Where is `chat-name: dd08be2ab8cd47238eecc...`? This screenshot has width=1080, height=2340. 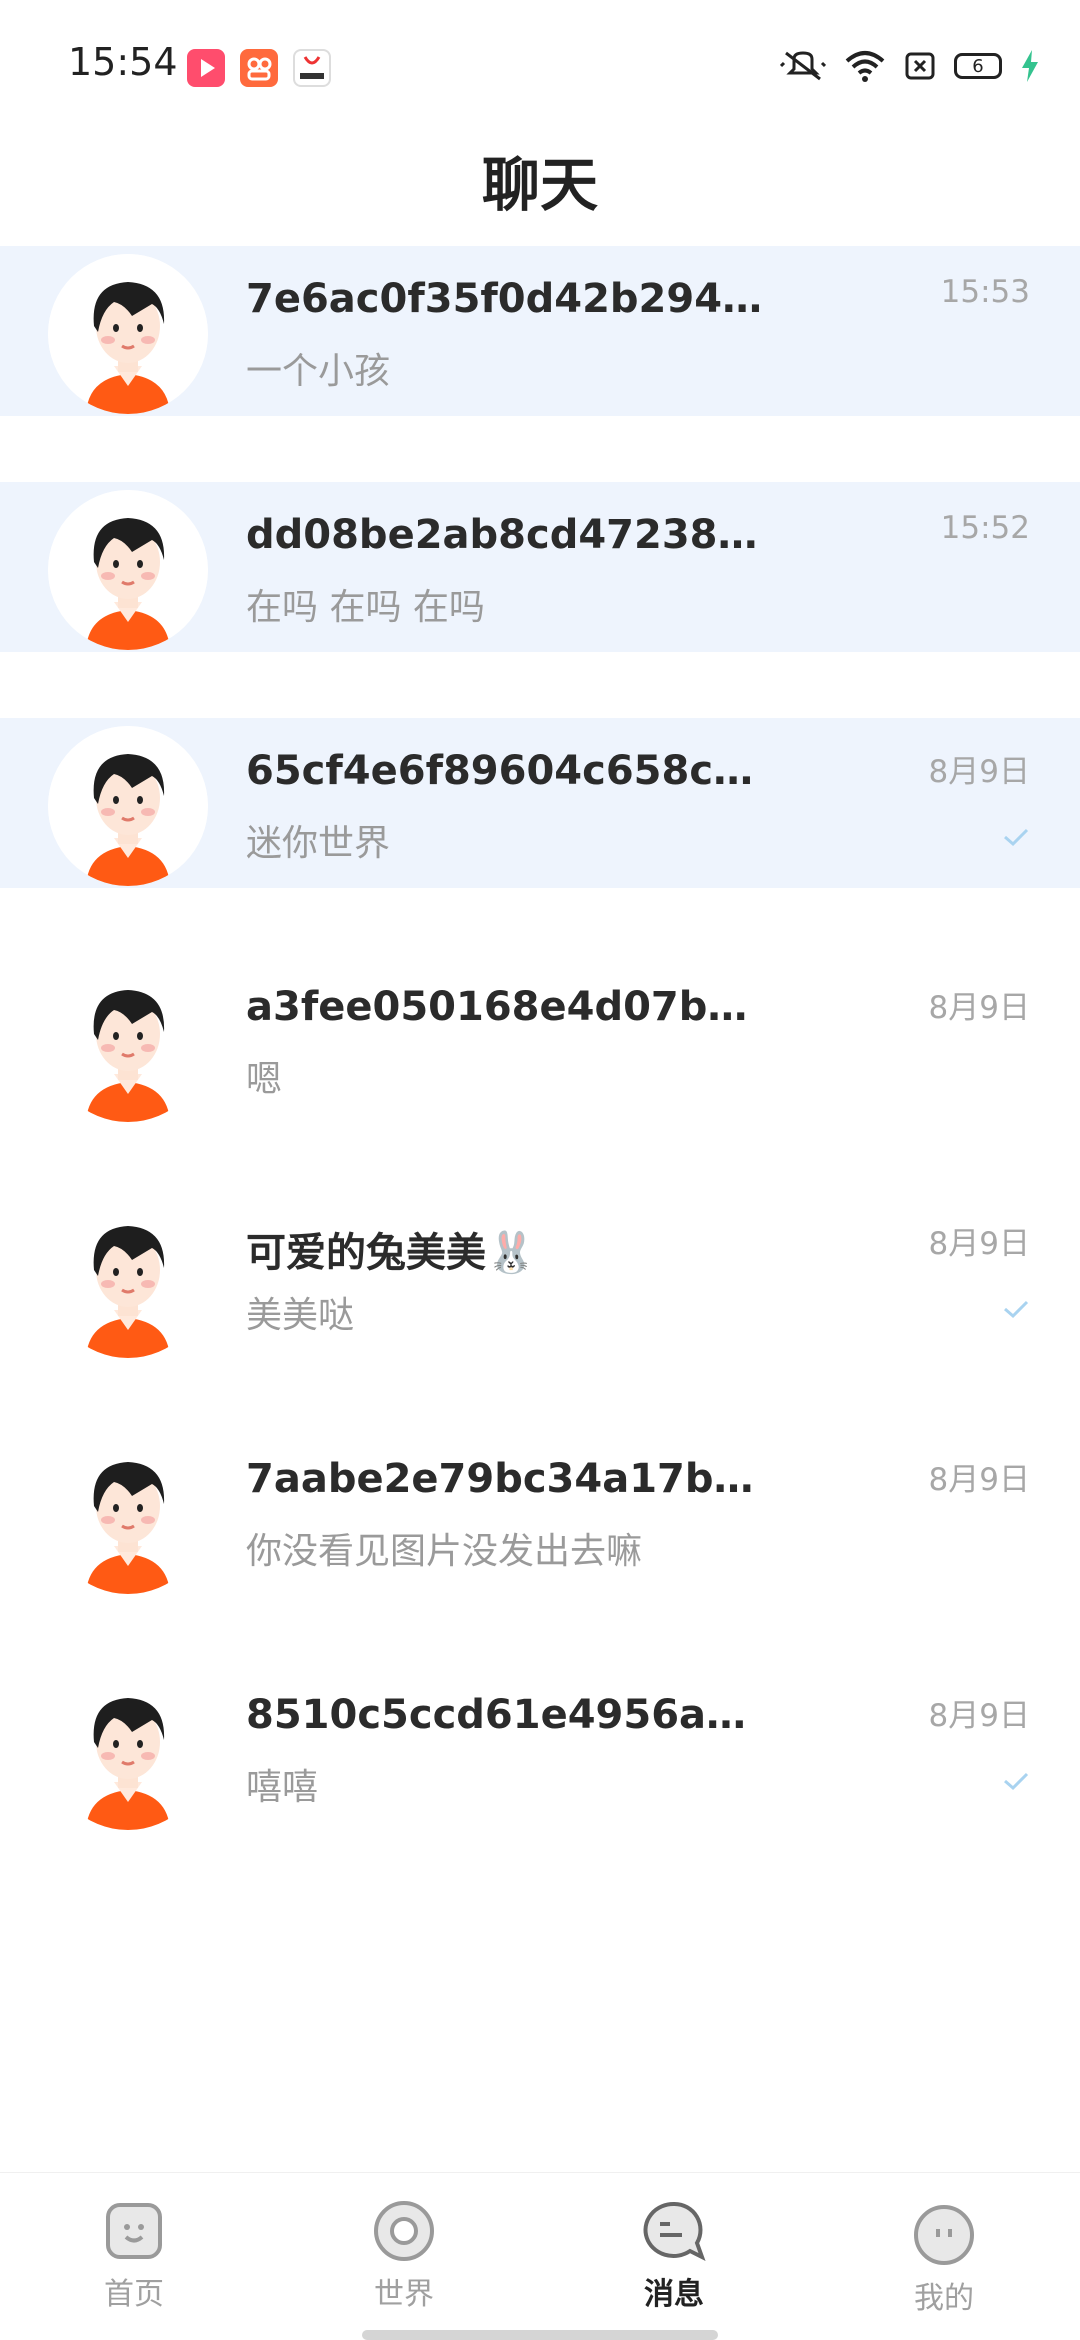
chat-name: dd08be2ab8cd47238eecc... is located at coordinates (506, 535).